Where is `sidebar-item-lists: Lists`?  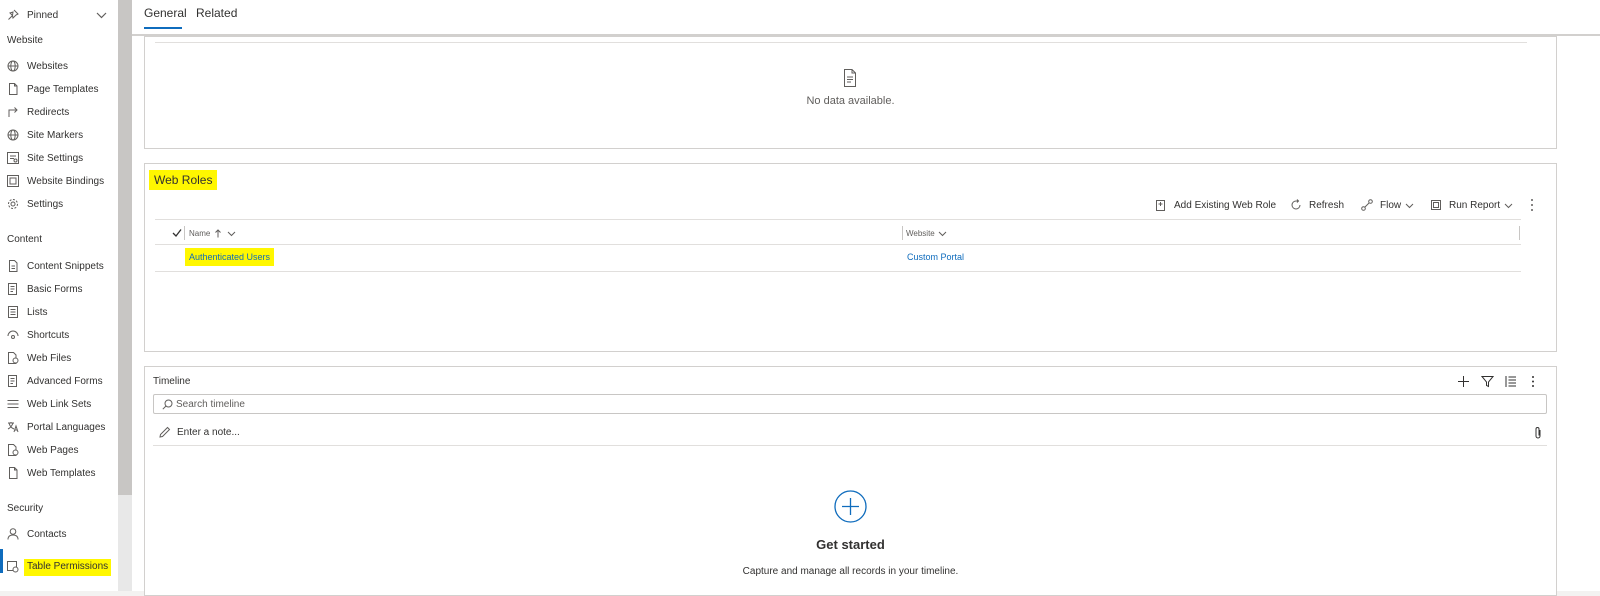 sidebar-item-lists: Lists is located at coordinates (59, 312).